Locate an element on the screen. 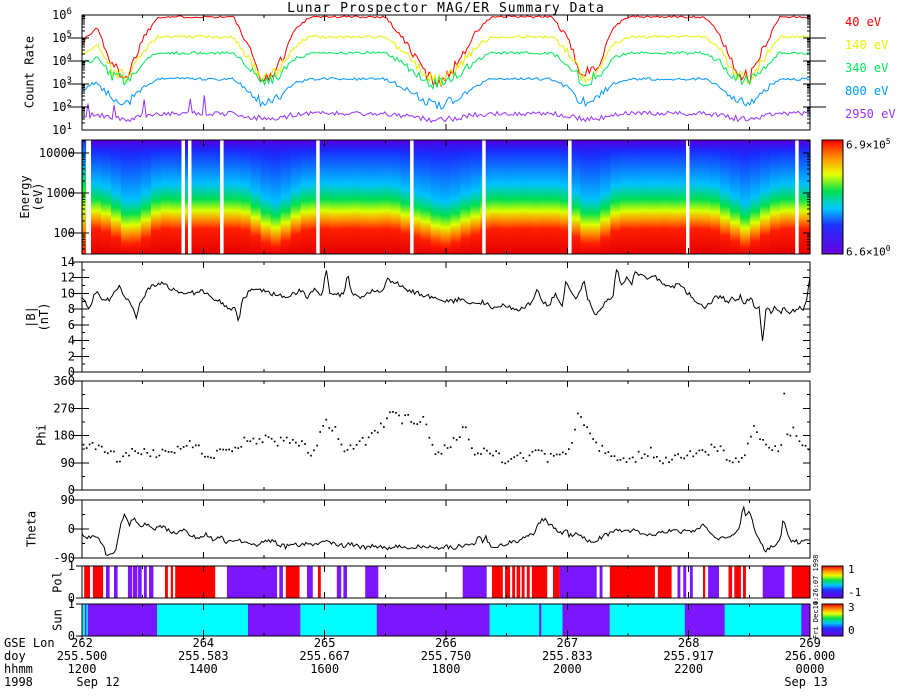 This screenshot has height=700, width=900. bfield-panel: 14121086420 is located at coordinates (436, 317).